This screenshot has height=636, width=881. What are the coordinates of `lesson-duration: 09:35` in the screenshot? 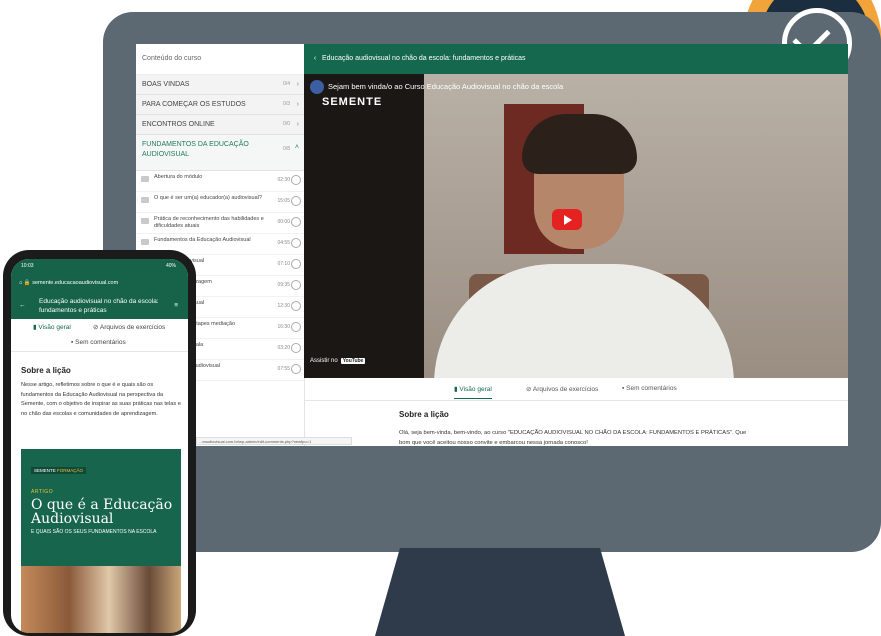 It's located at (283, 285).